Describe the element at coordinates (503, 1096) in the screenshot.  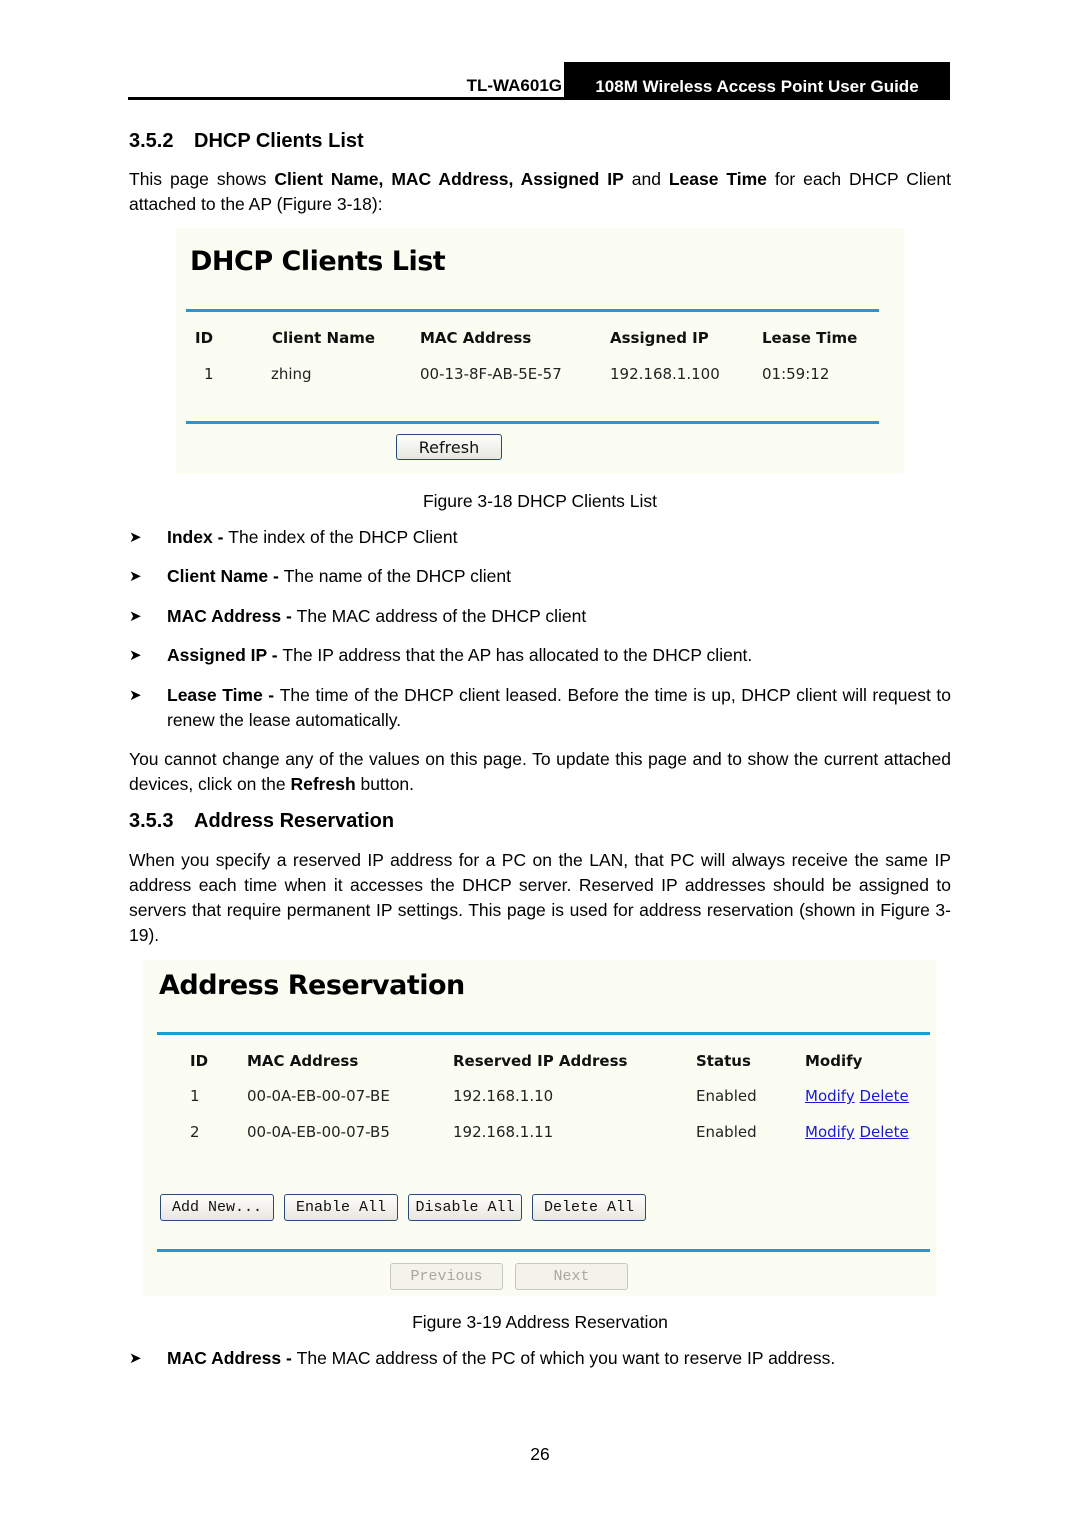
I see `cell-reserved-ip: 192.168.1.10` at that location.